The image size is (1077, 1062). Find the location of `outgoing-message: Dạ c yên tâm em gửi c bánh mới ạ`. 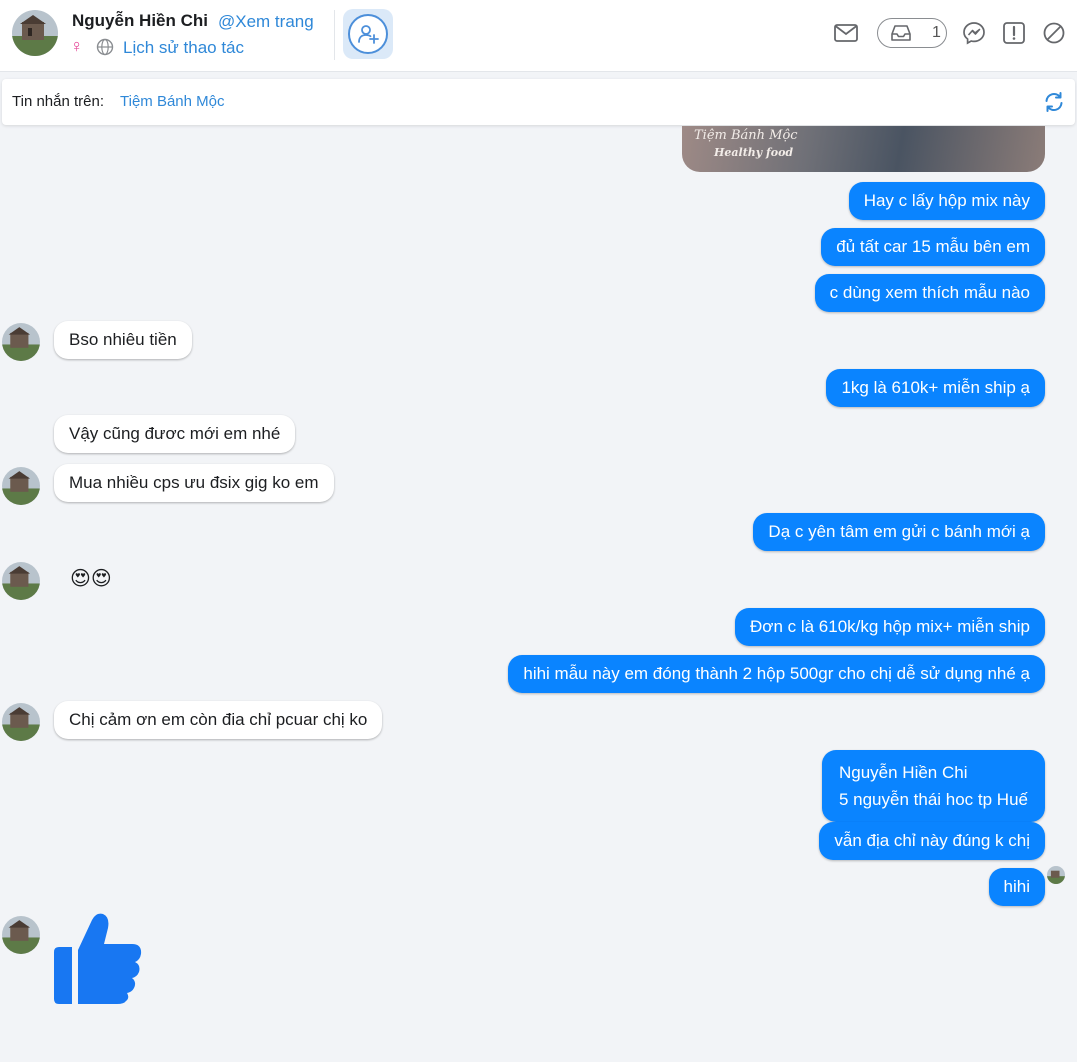

outgoing-message: Dạ c yên tâm em gửi c bánh mới ạ is located at coordinates (899, 532).